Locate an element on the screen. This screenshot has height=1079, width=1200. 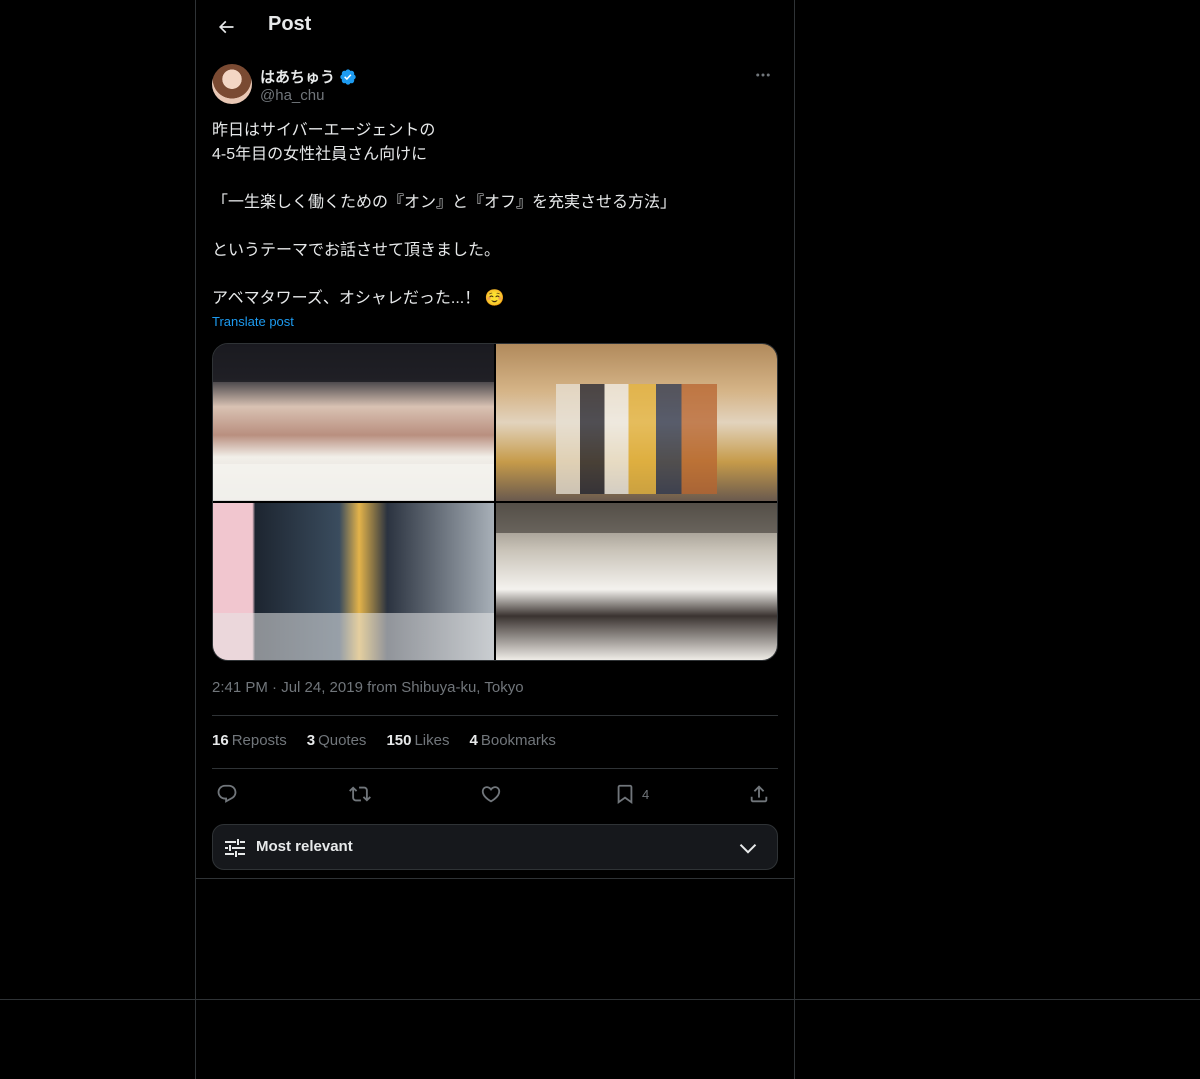
likes-count: 150 is located at coordinates (399, 740).